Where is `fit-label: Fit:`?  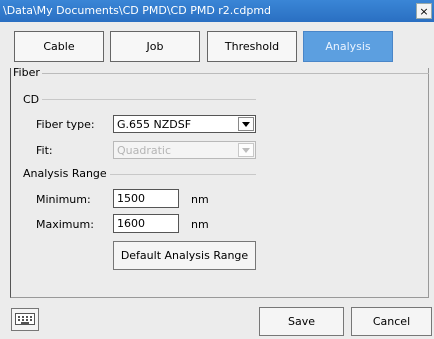
fit-label: Fit: is located at coordinates (44, 150).